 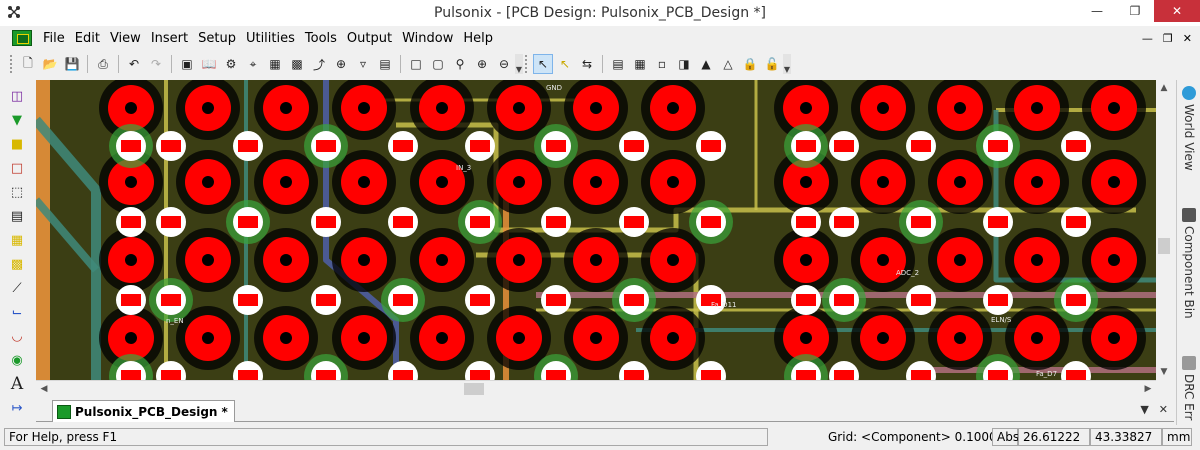 What do you see at coordinates (543, 64) in the screenshot?
I see `select-icon: ↖` at bounding box center [543, 64].